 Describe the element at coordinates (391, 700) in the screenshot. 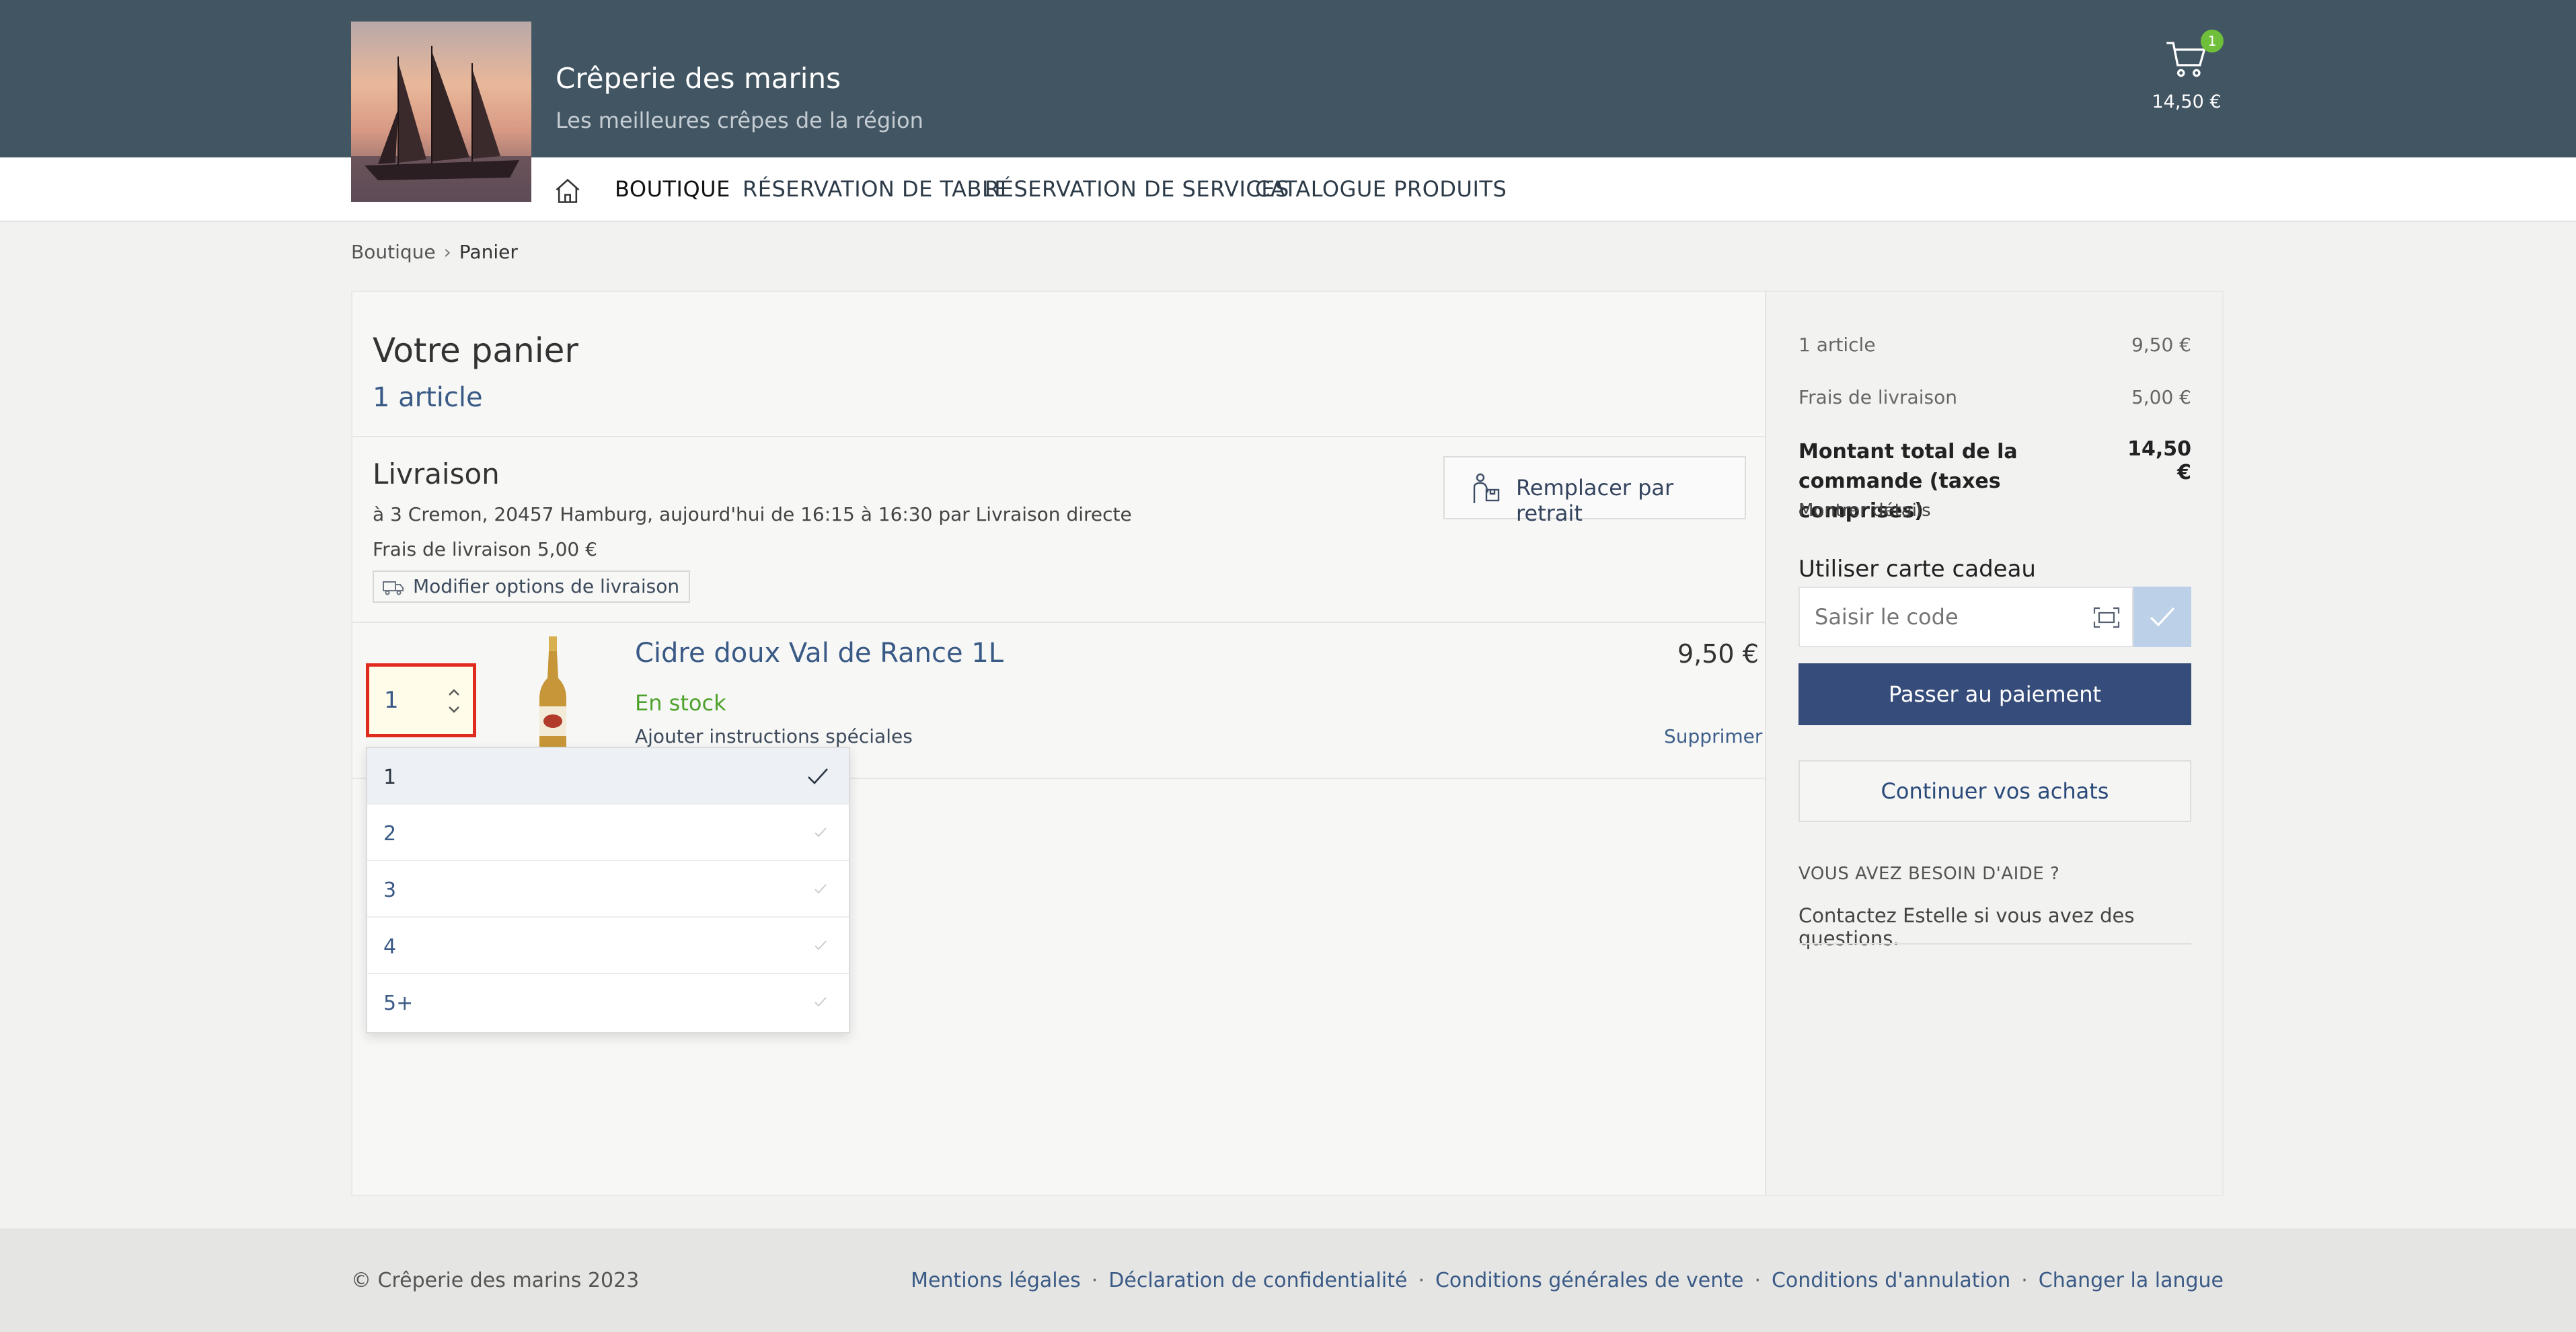

I see `quantity-value: 1` at that location.